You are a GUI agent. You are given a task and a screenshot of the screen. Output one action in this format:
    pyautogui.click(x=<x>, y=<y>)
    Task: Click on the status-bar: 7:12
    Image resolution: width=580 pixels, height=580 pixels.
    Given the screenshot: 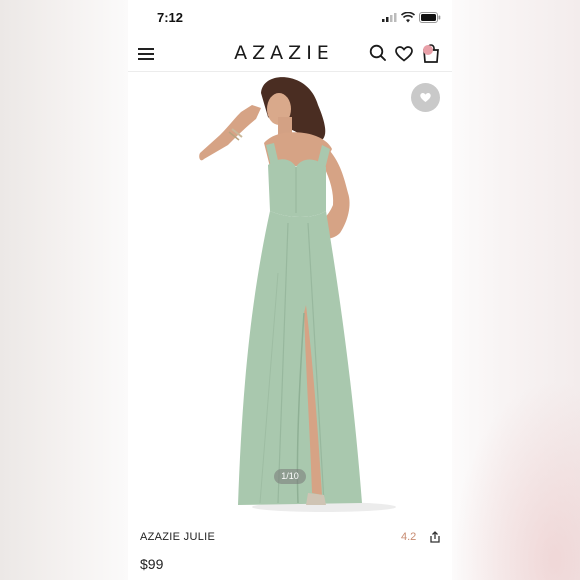 What is the action you would take?
    pyautogui.click(x=290, y=18)
    